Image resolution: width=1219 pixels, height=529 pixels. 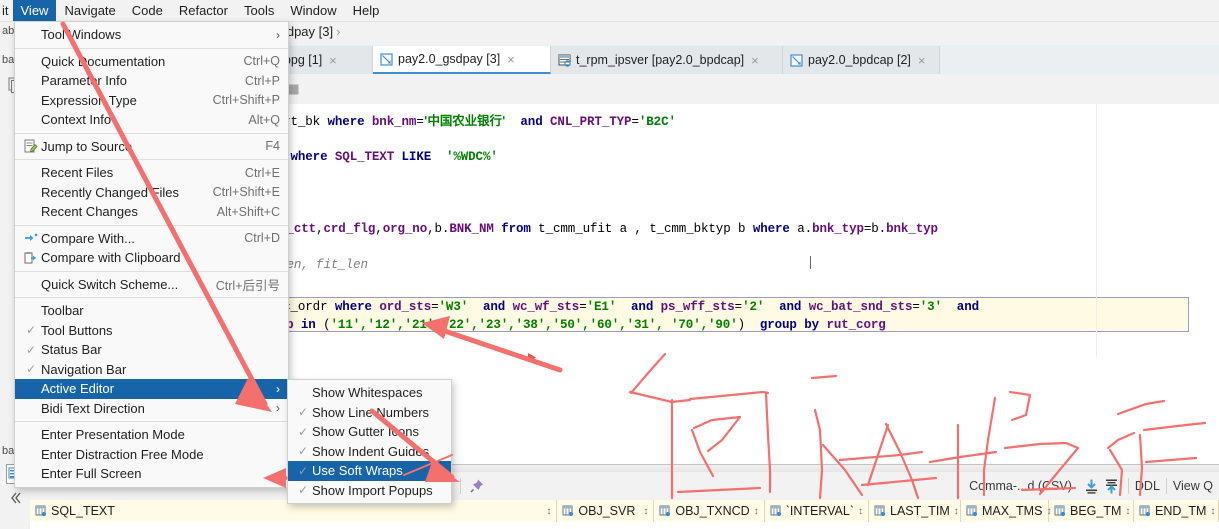 What do you see at coordinates (246, 100) in the screenshot?
I see `menu-item-shortcut: Ctrl+Shift+P` at bounding box center [246, 100].